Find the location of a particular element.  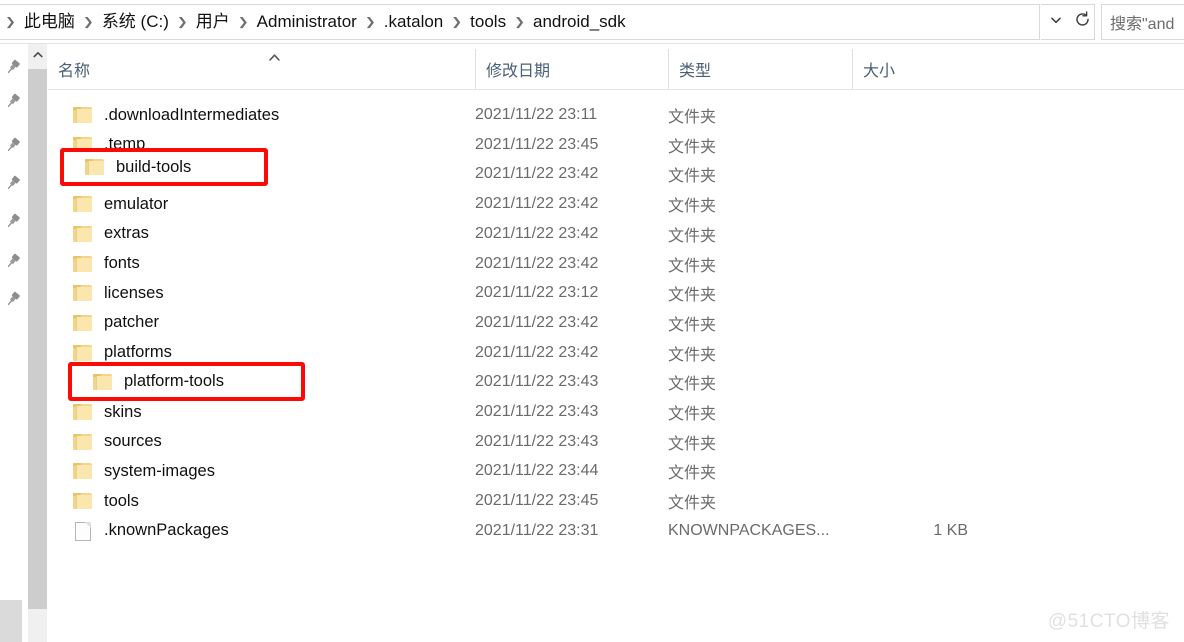

cell-name: skins is located at coordinates (95, 412).